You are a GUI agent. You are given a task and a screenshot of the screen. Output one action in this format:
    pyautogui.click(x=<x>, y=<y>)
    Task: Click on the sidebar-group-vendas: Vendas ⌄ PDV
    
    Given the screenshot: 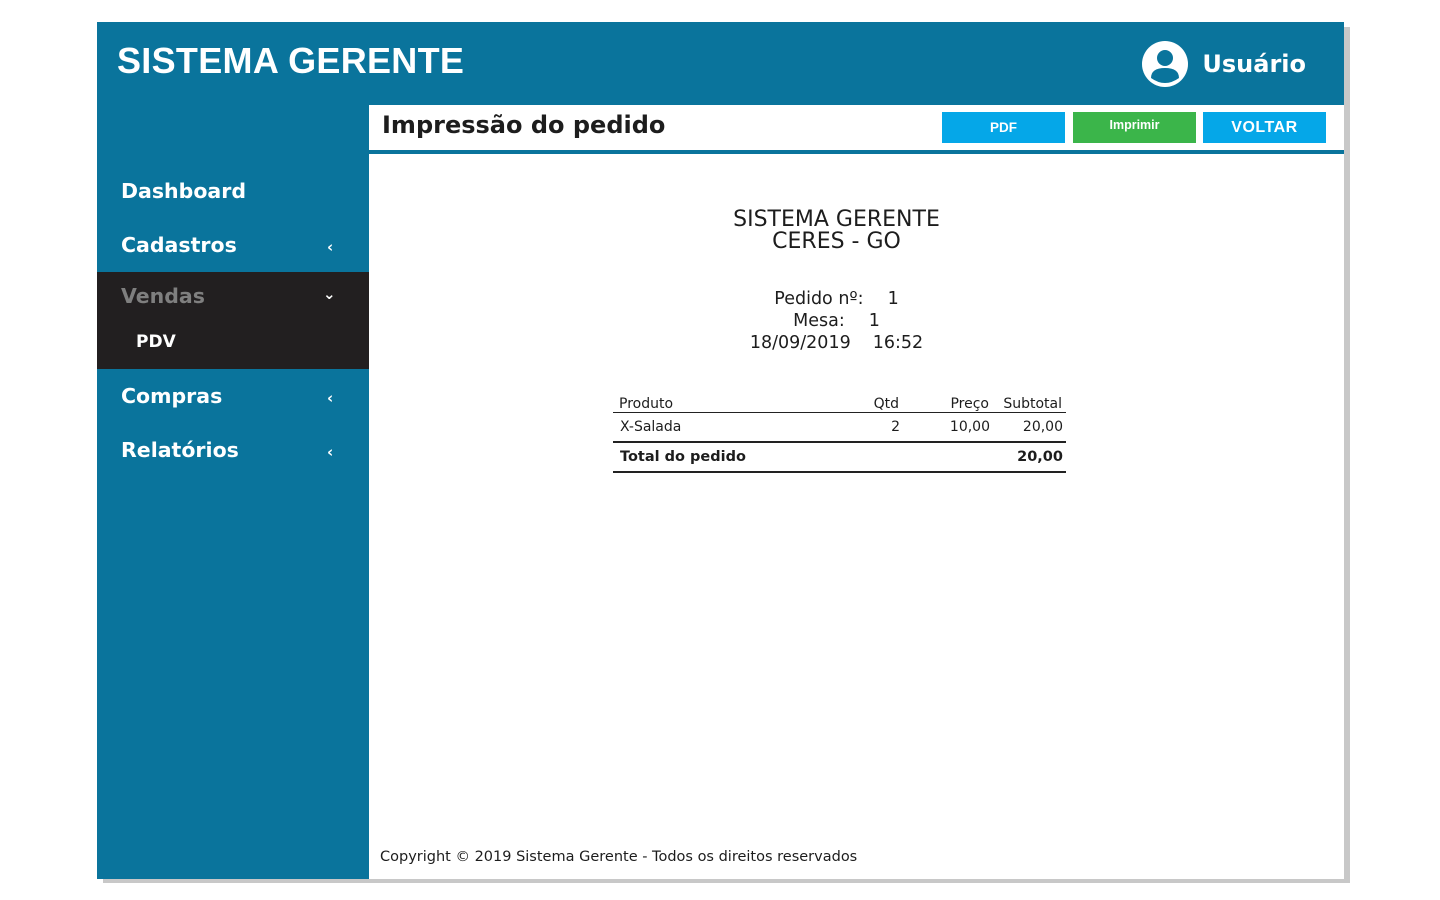 What is the action you would take?
    pyautogui.click(x=233, y=320)
    